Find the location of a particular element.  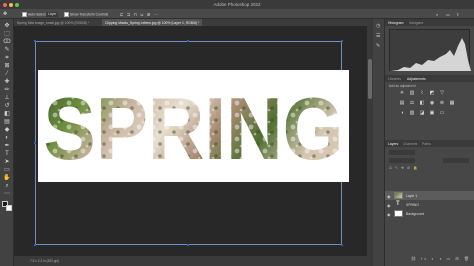

tab-layers: Layers is located at coordinates (393, 144).